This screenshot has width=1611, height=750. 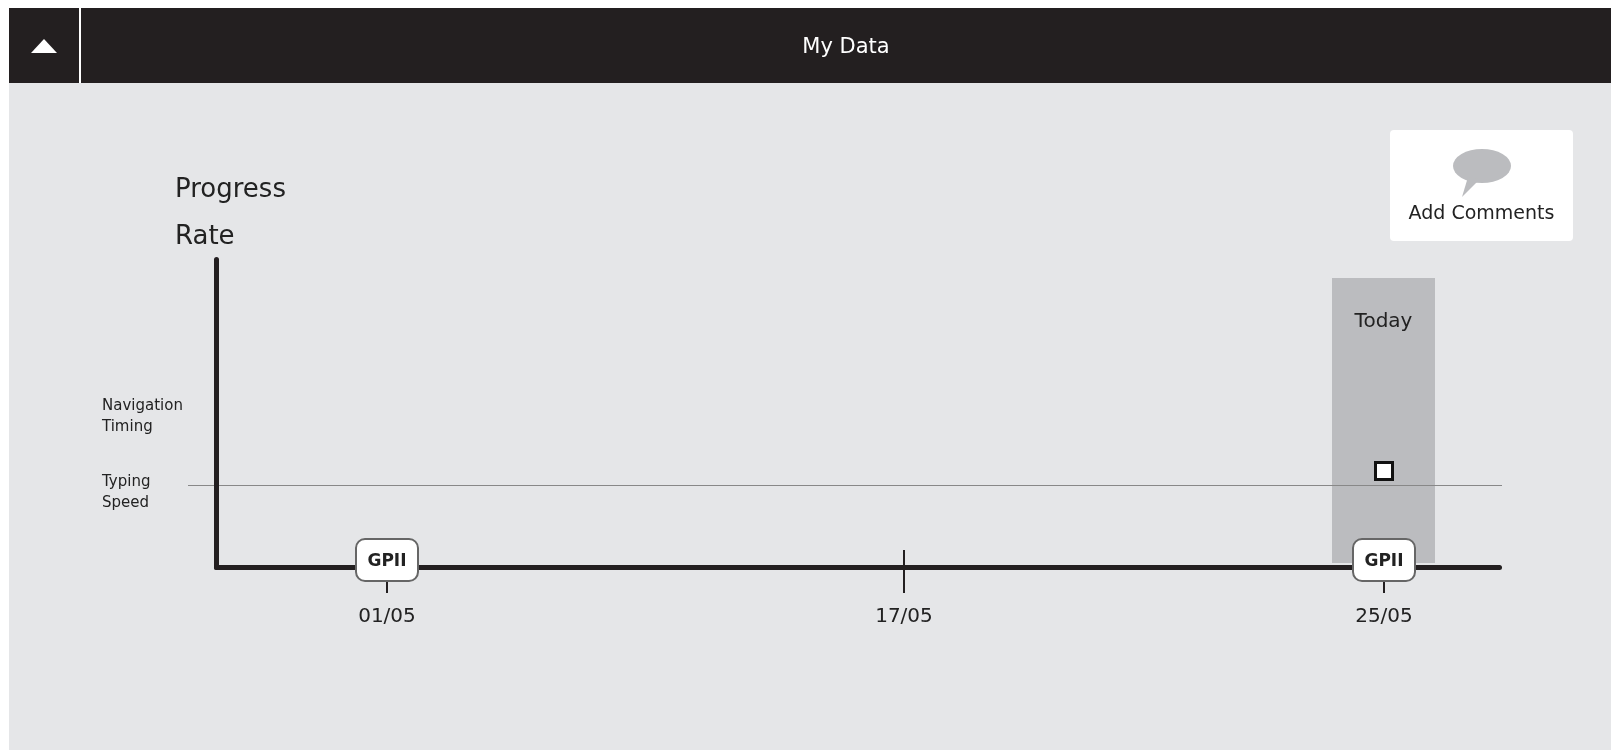 What do you see at coordinates (1383, 321) in the screenshot?
I see `today-label: Today` at bounding box center [1383, 321].